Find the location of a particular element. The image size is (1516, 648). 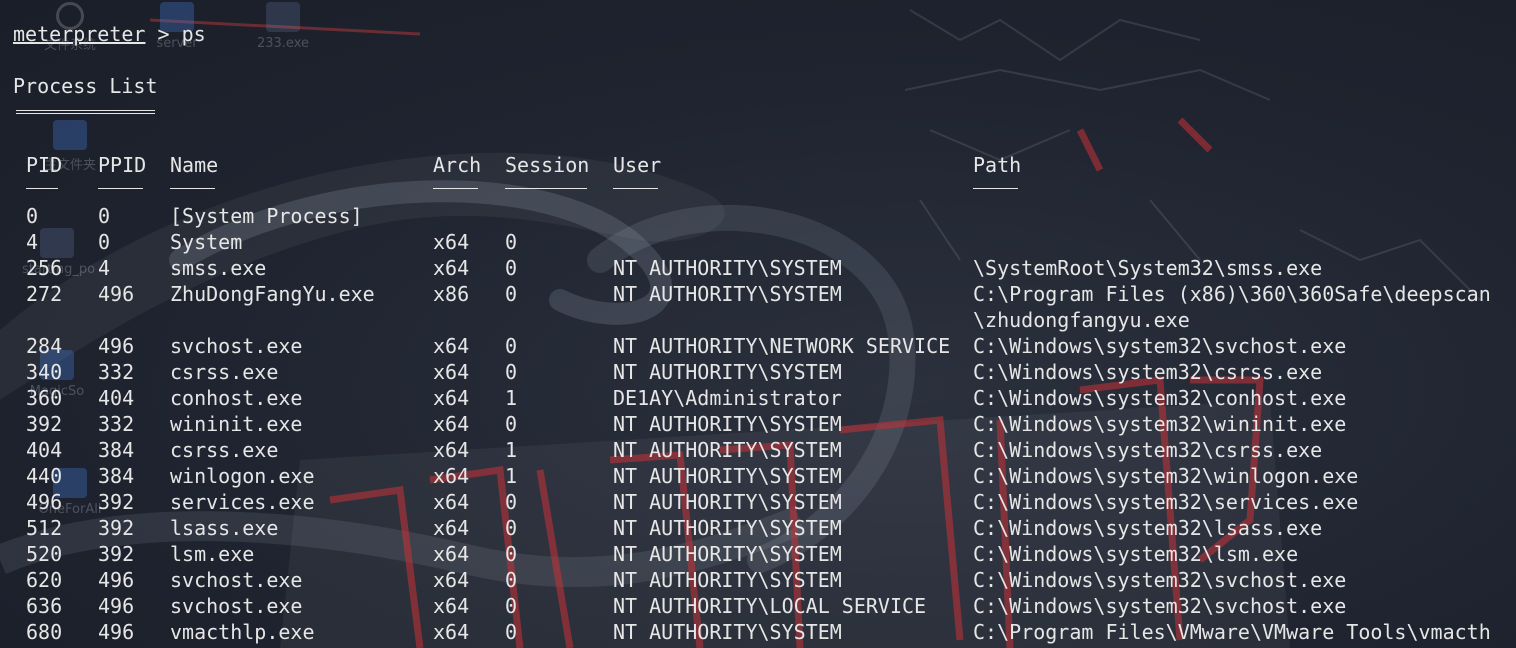

cell-user: NT AUTHORITY\NETWORK SERVICE is located at coordinates (782, 346).